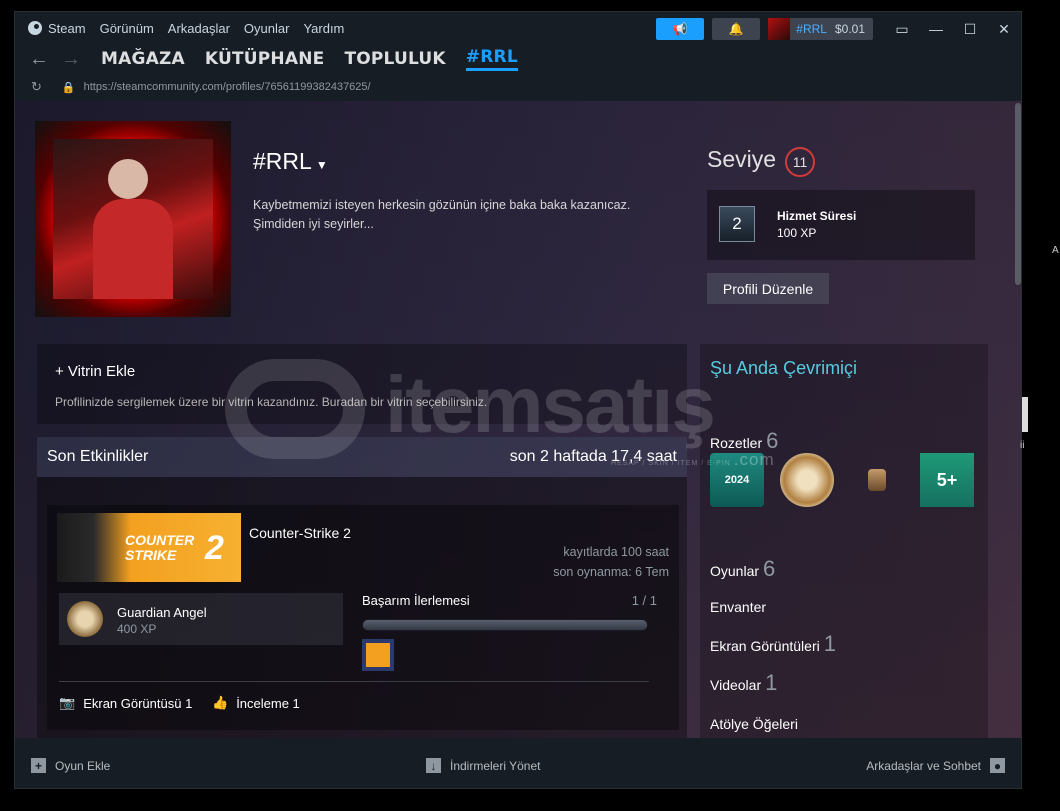 The width and height of the screenshot is (1060, 811). What do you see at coordinates (923, 765) in the screenshot?
I see `friends-chat-label: Arkadaşlar ve Sohbet` at bounding box center [923, 765].